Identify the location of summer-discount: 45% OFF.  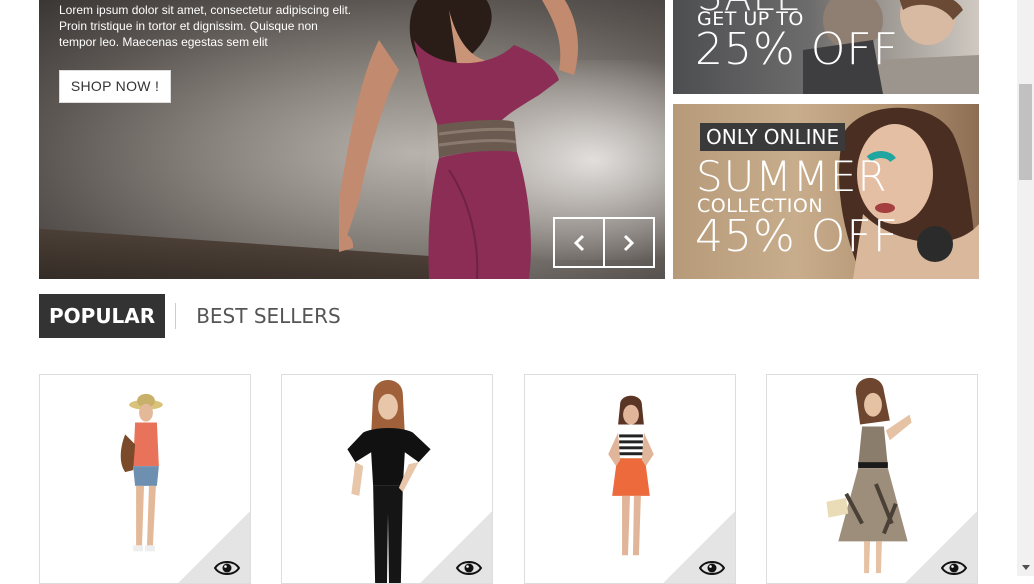
(797, 236).